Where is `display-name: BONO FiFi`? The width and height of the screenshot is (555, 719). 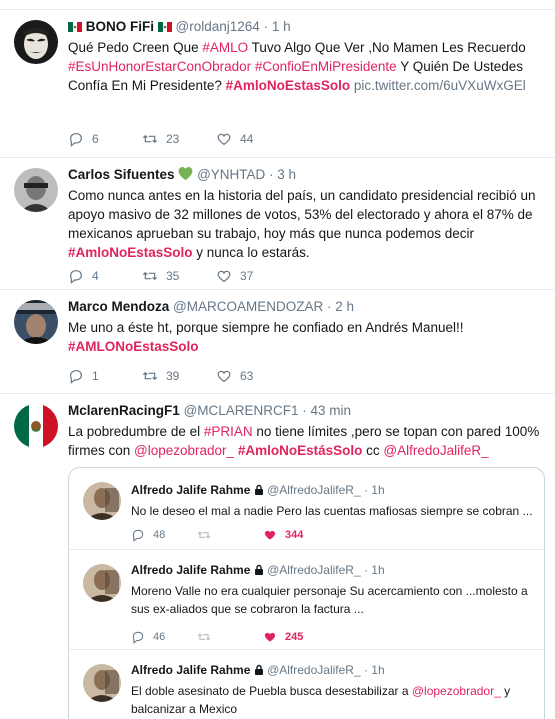 display-name: BONO FiFi is located at coordinates (120, 26).